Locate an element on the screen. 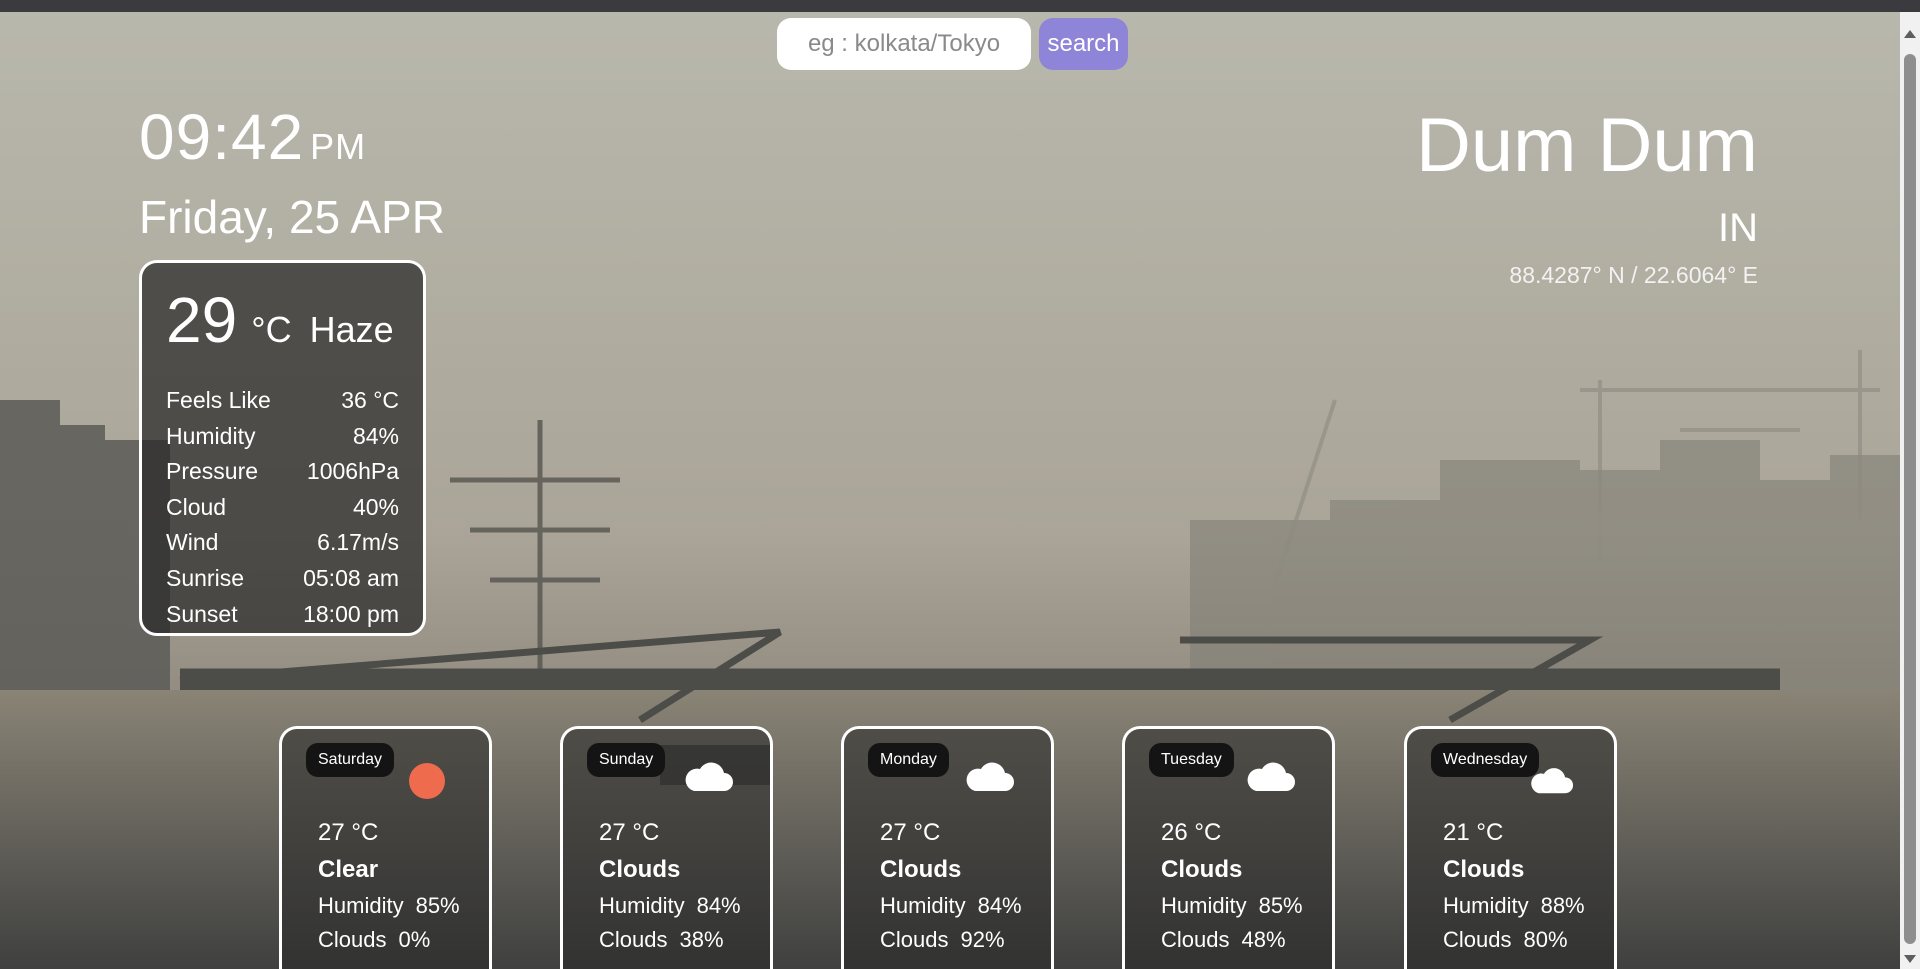 Image resolution: width=1920 pixels, height=969 pixels. forecast-clouds: Clouds 48% is located at coordinates (1223, 940).